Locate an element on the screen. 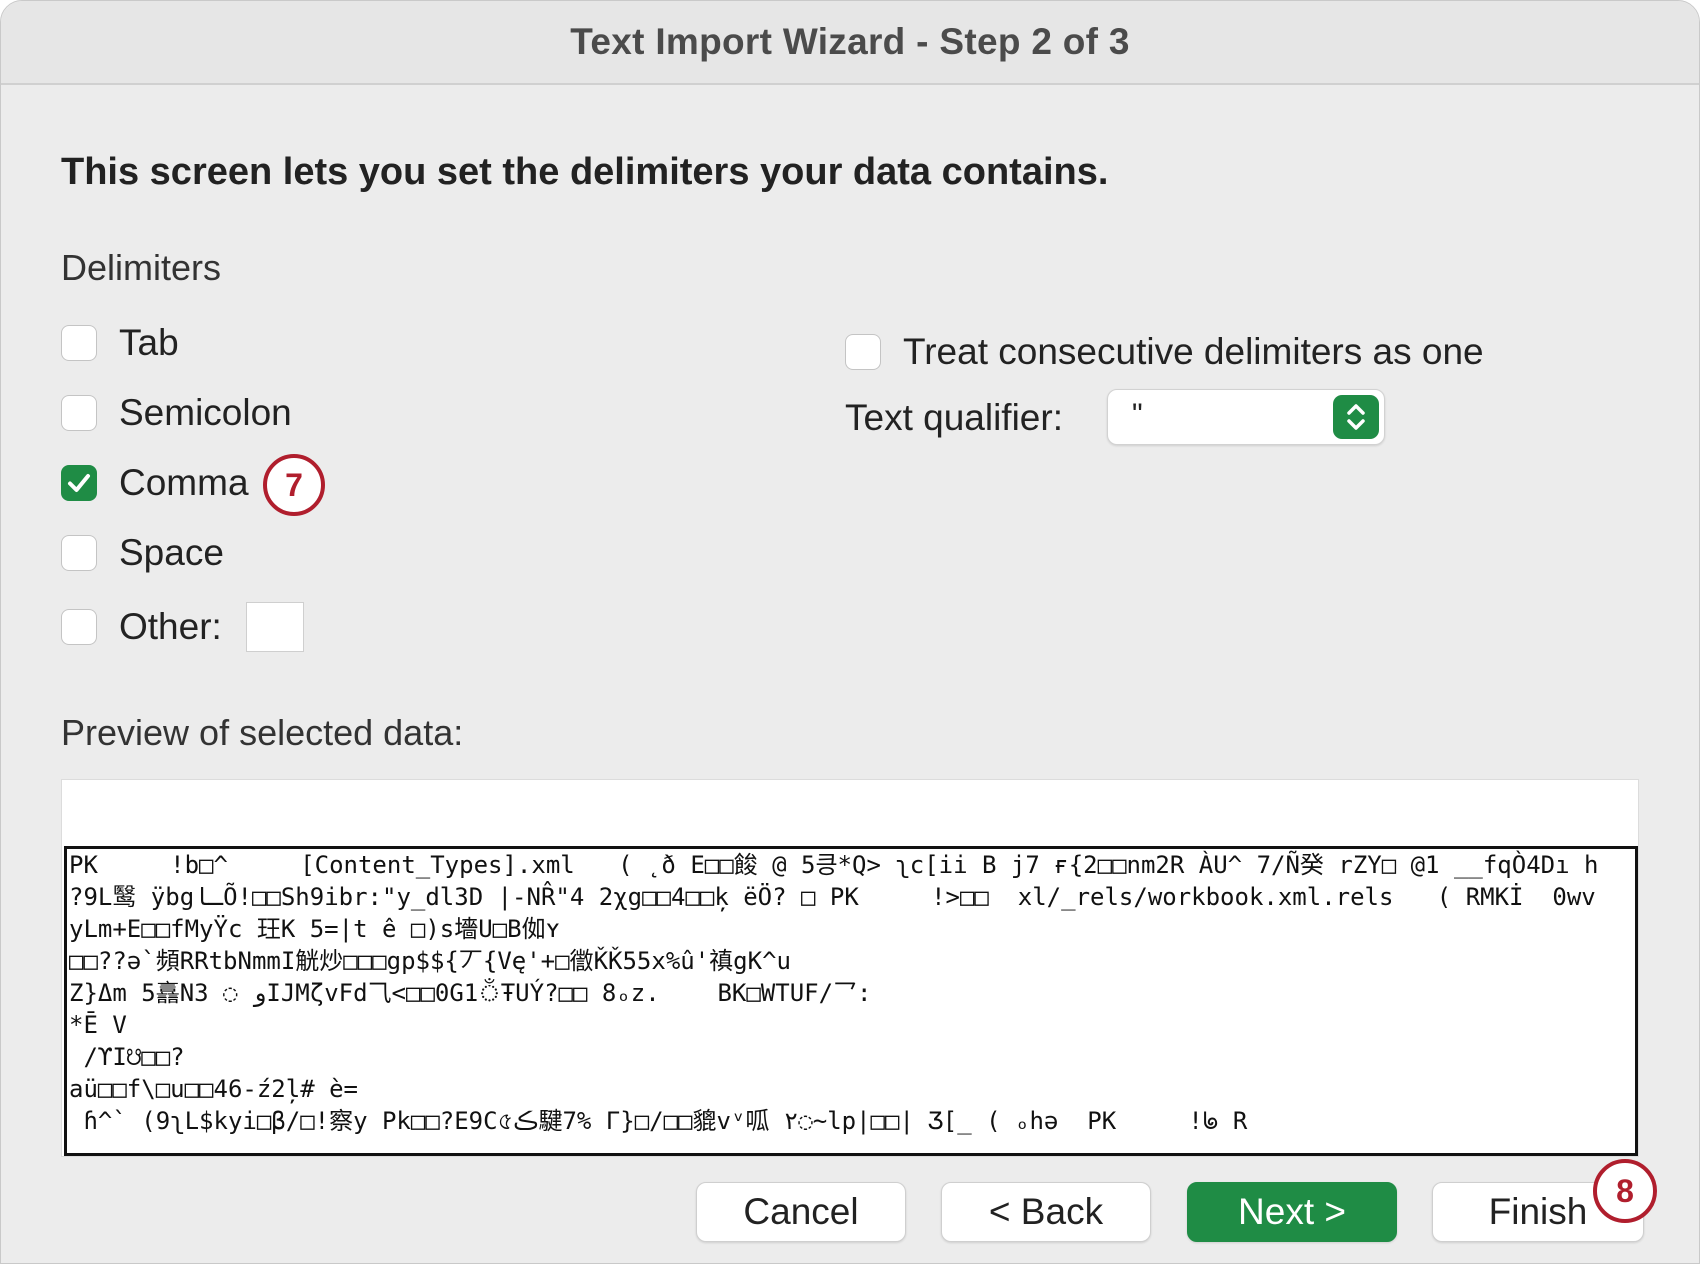 Image resolution: width=1700 pixels, height=1264 pixels. text-qualifier-select: " is located at coordinates (1246, 417).